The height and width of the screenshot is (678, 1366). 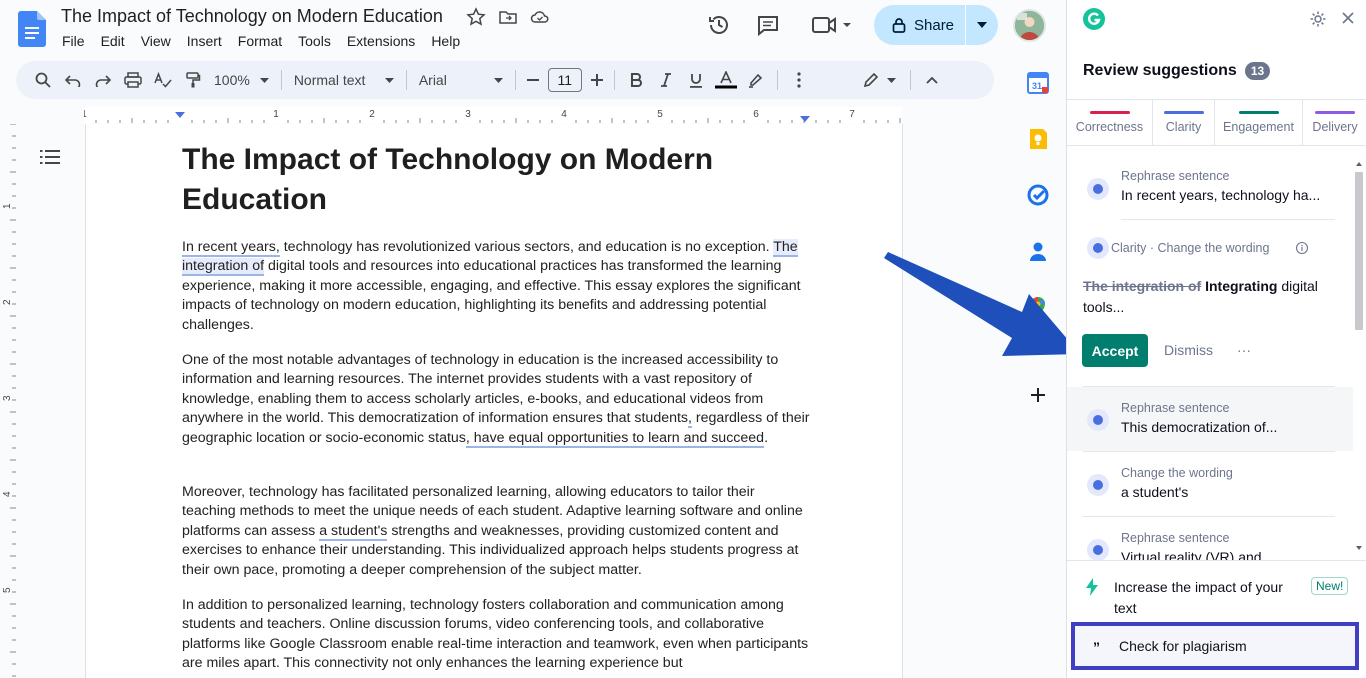 What do you see at coordinates (163, 80) in the screenshot?
I see `spellcheck-icon` at bounding box center [163, 80].